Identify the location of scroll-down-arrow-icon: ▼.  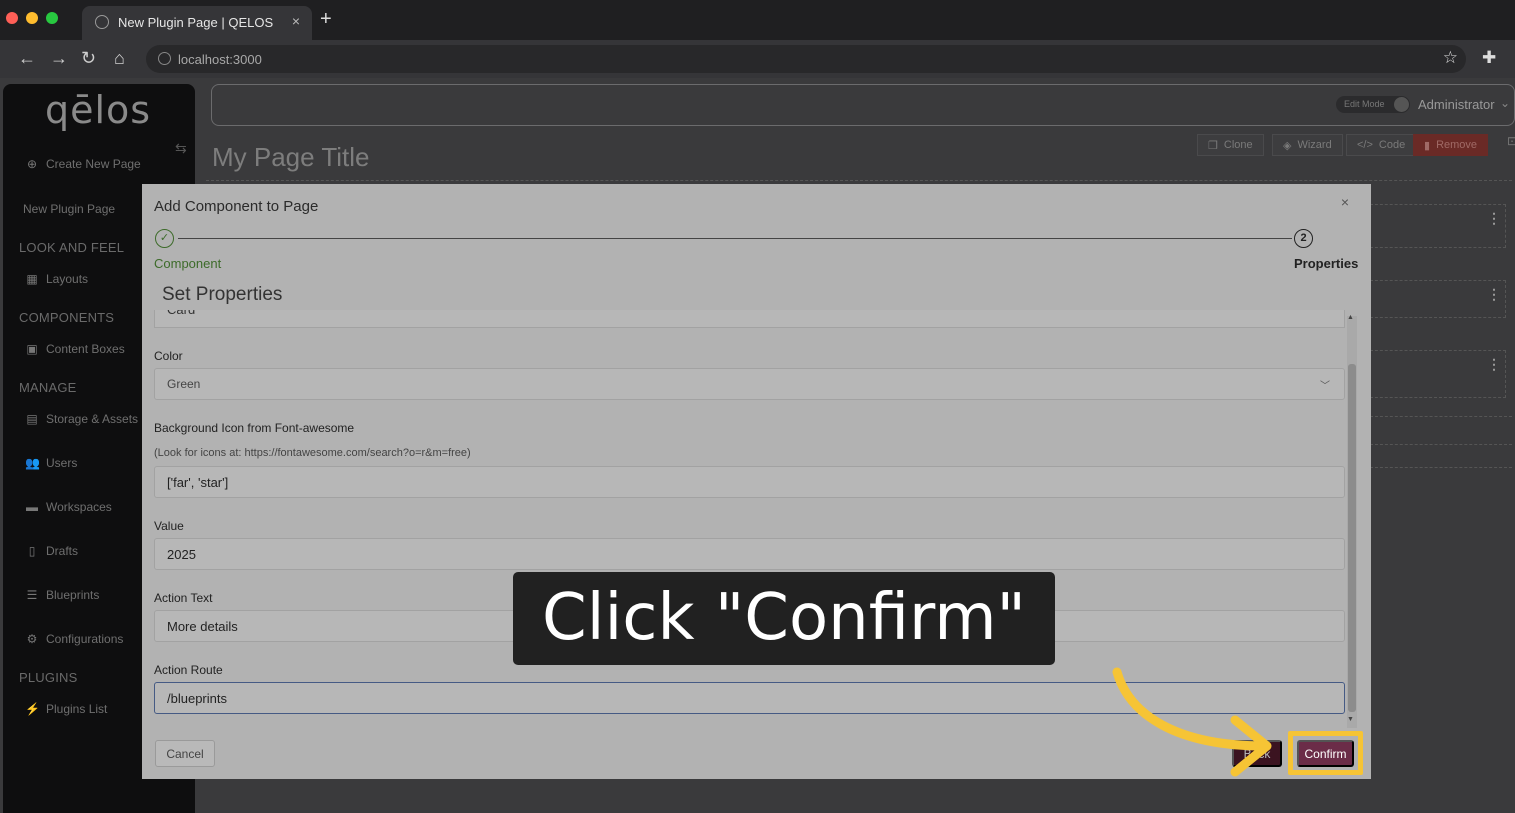
(1350, 719).